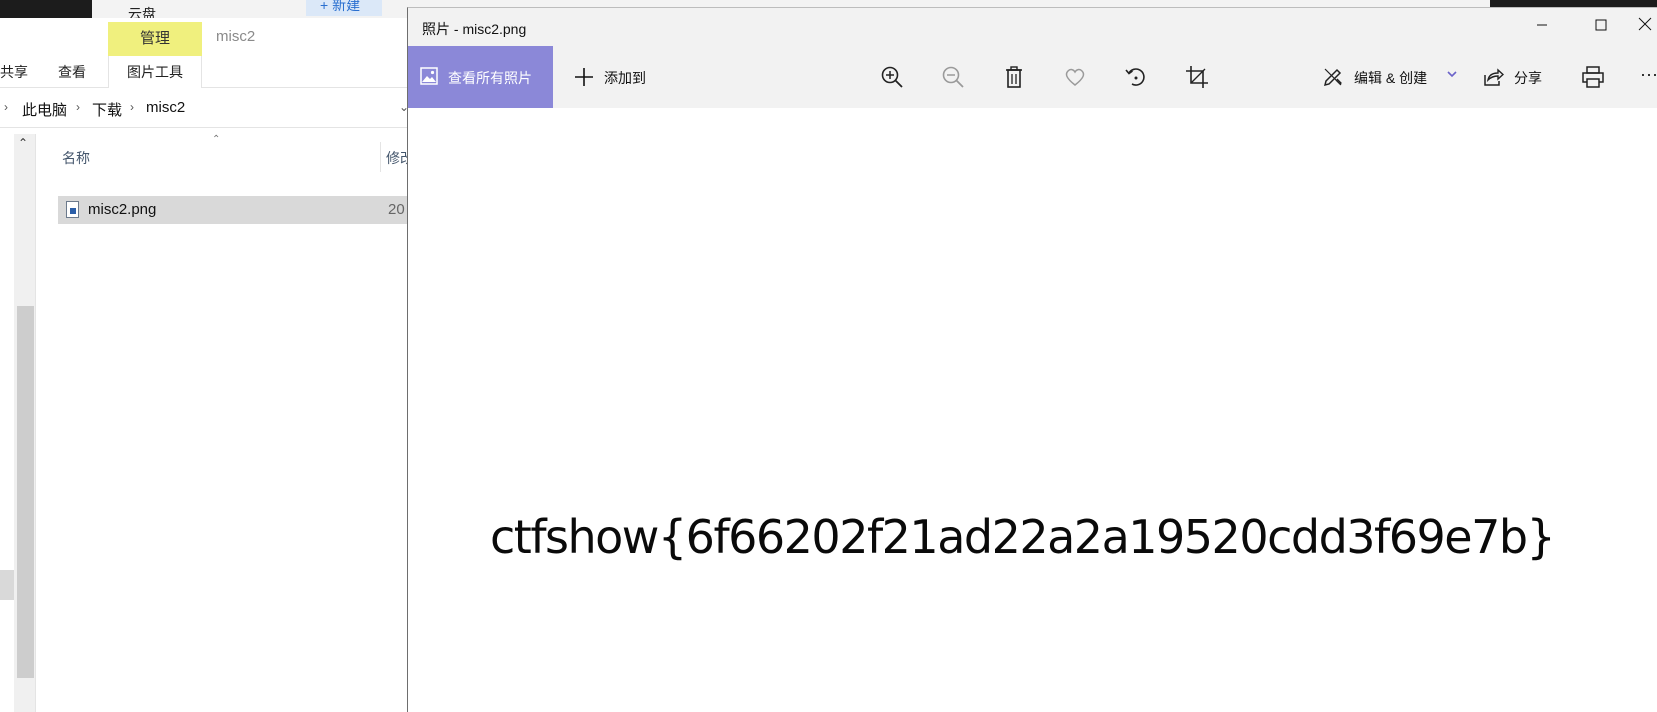 This screenshot has width=1657, height=712. Describe the element at coordinates (1593, 77) in the screenshot. I see `print-icon` at that location.